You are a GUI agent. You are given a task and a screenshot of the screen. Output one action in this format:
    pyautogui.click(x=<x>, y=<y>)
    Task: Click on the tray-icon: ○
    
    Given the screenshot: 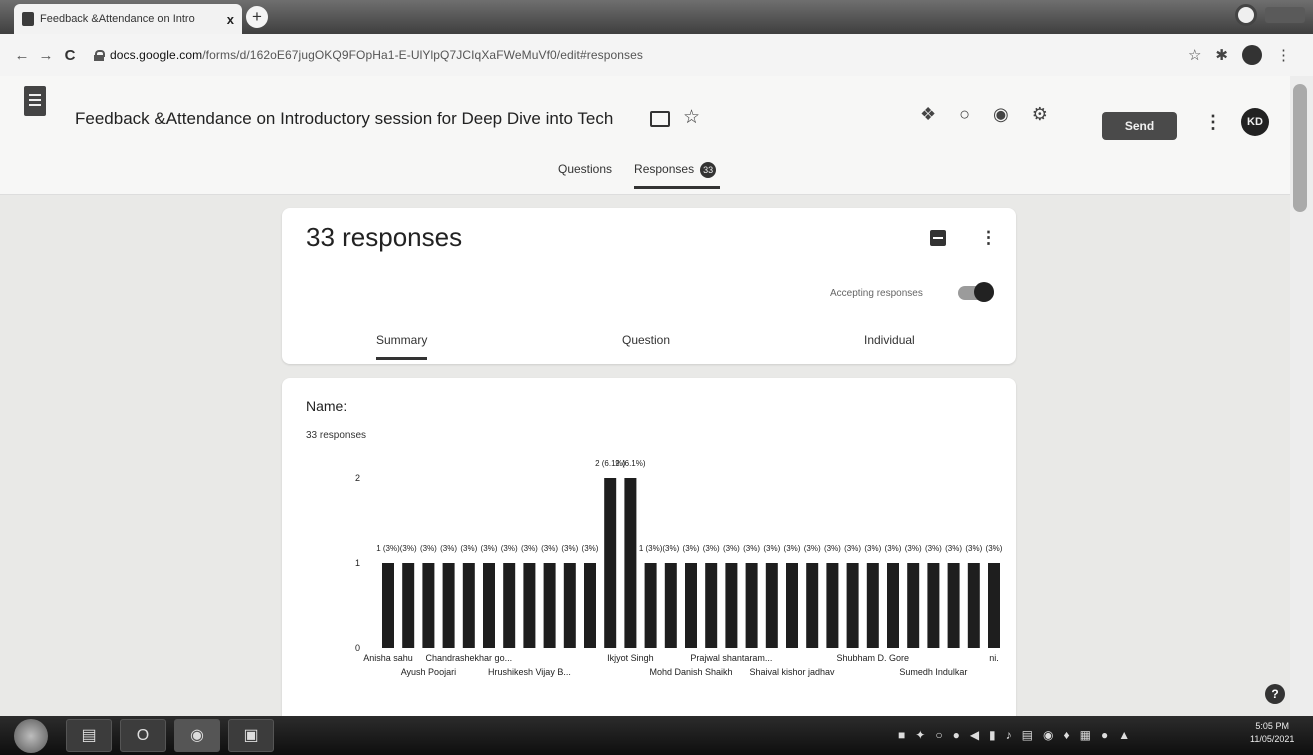 What is the action you would take?
    pyautogui.click(x=938, y=735)
    